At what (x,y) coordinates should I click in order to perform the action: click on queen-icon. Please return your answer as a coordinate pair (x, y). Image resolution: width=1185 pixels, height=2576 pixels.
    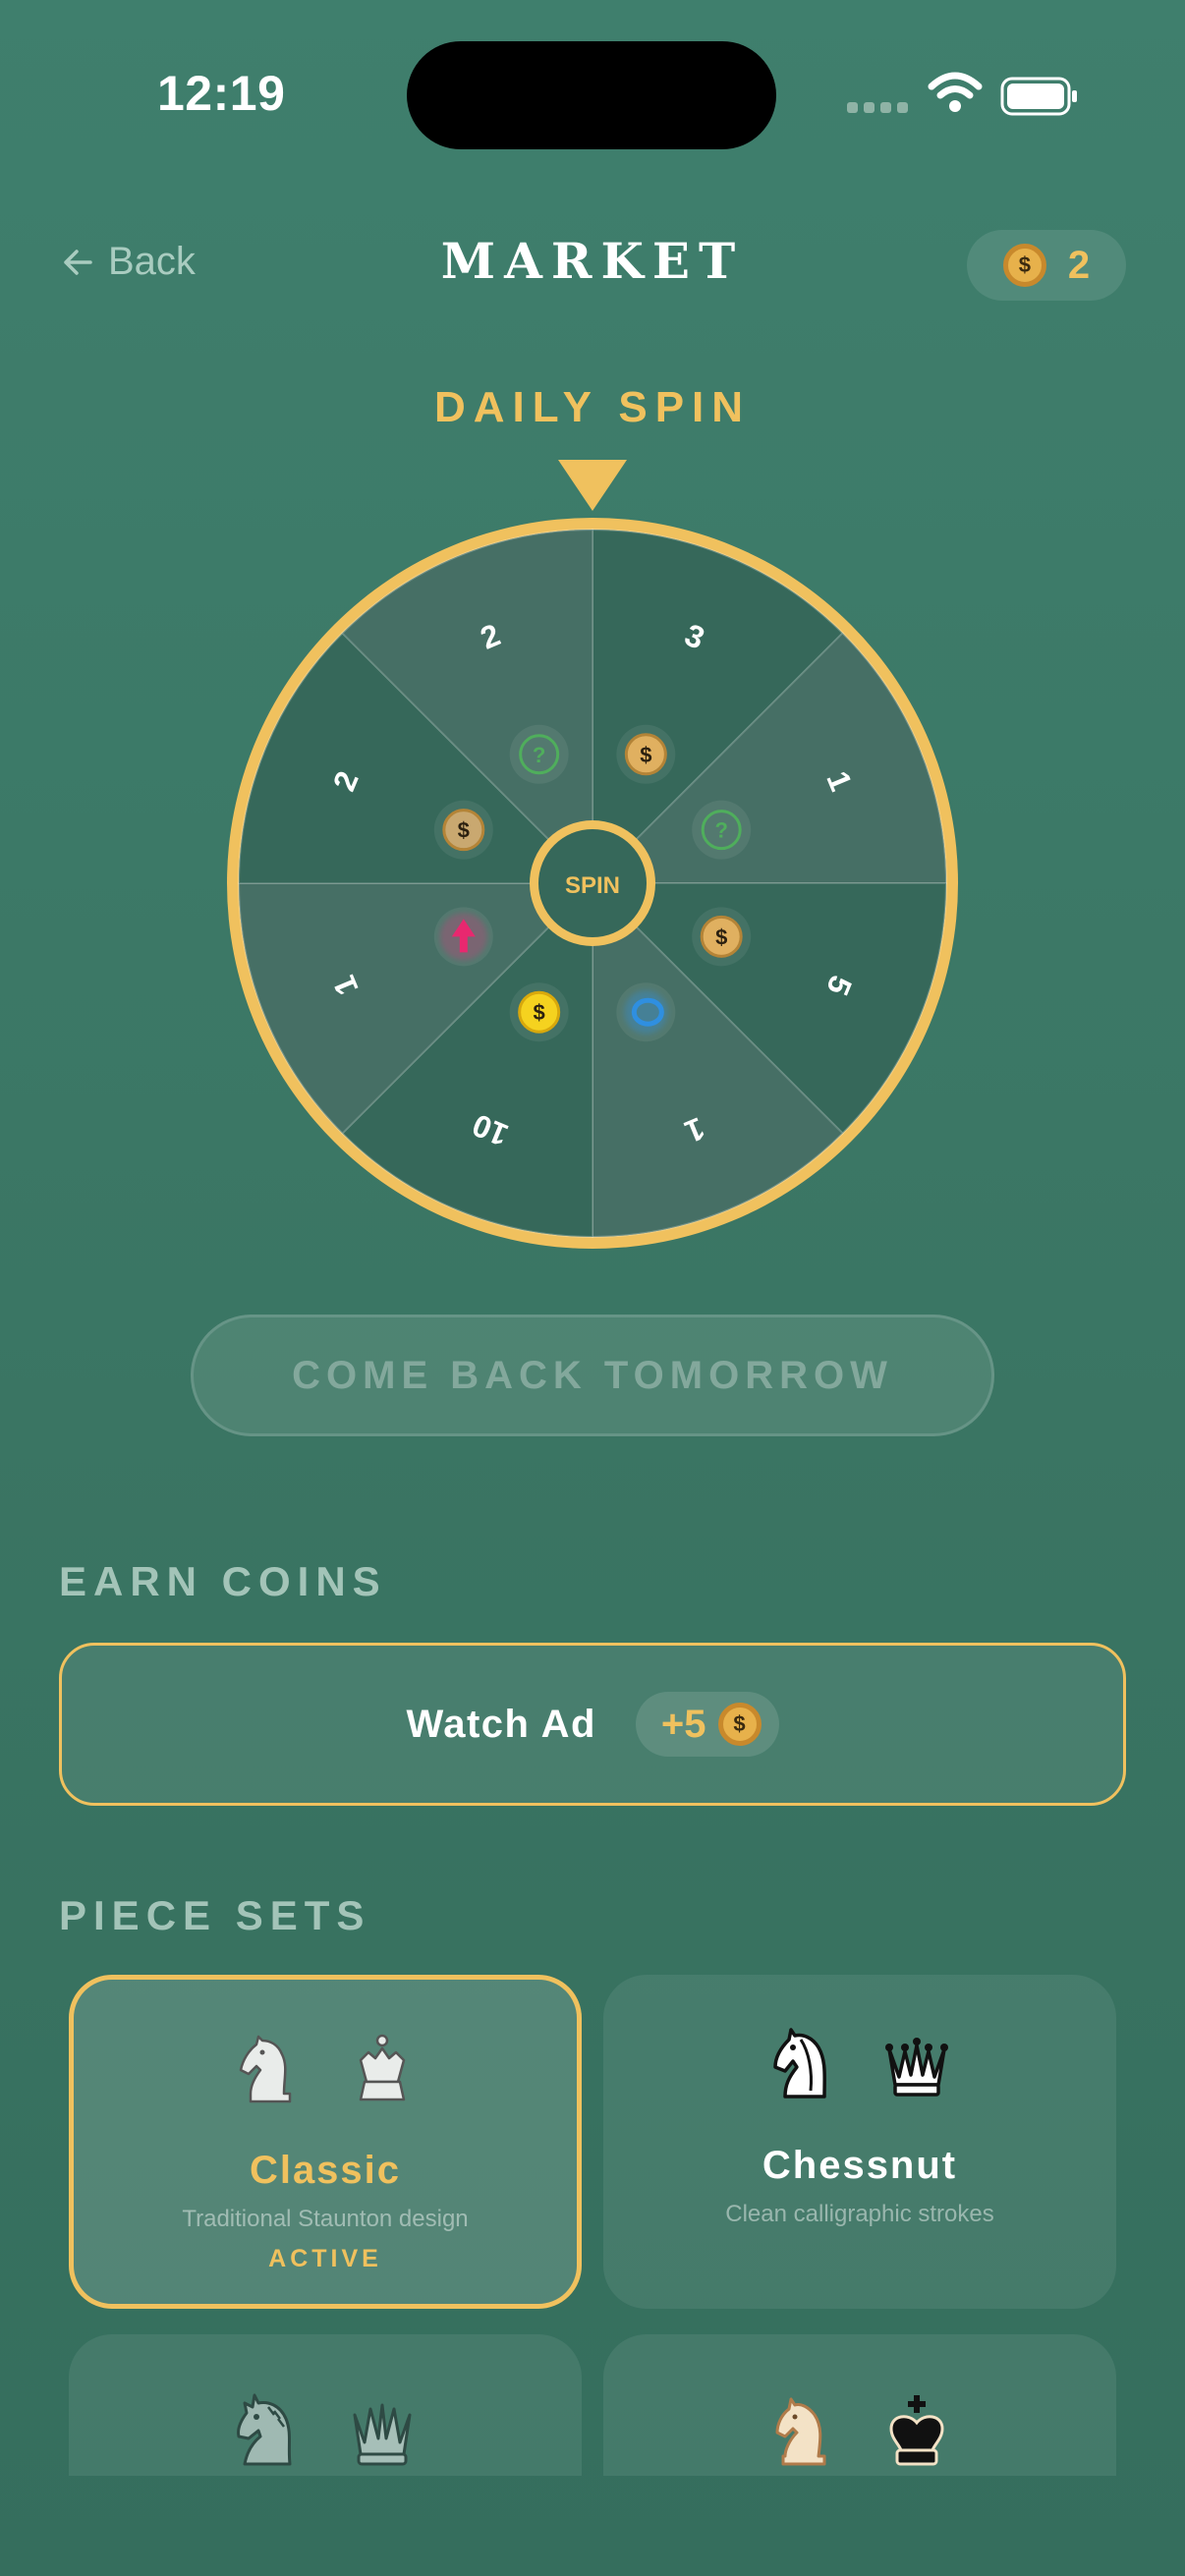
    Looking at the image, I should click on (383, 2434).